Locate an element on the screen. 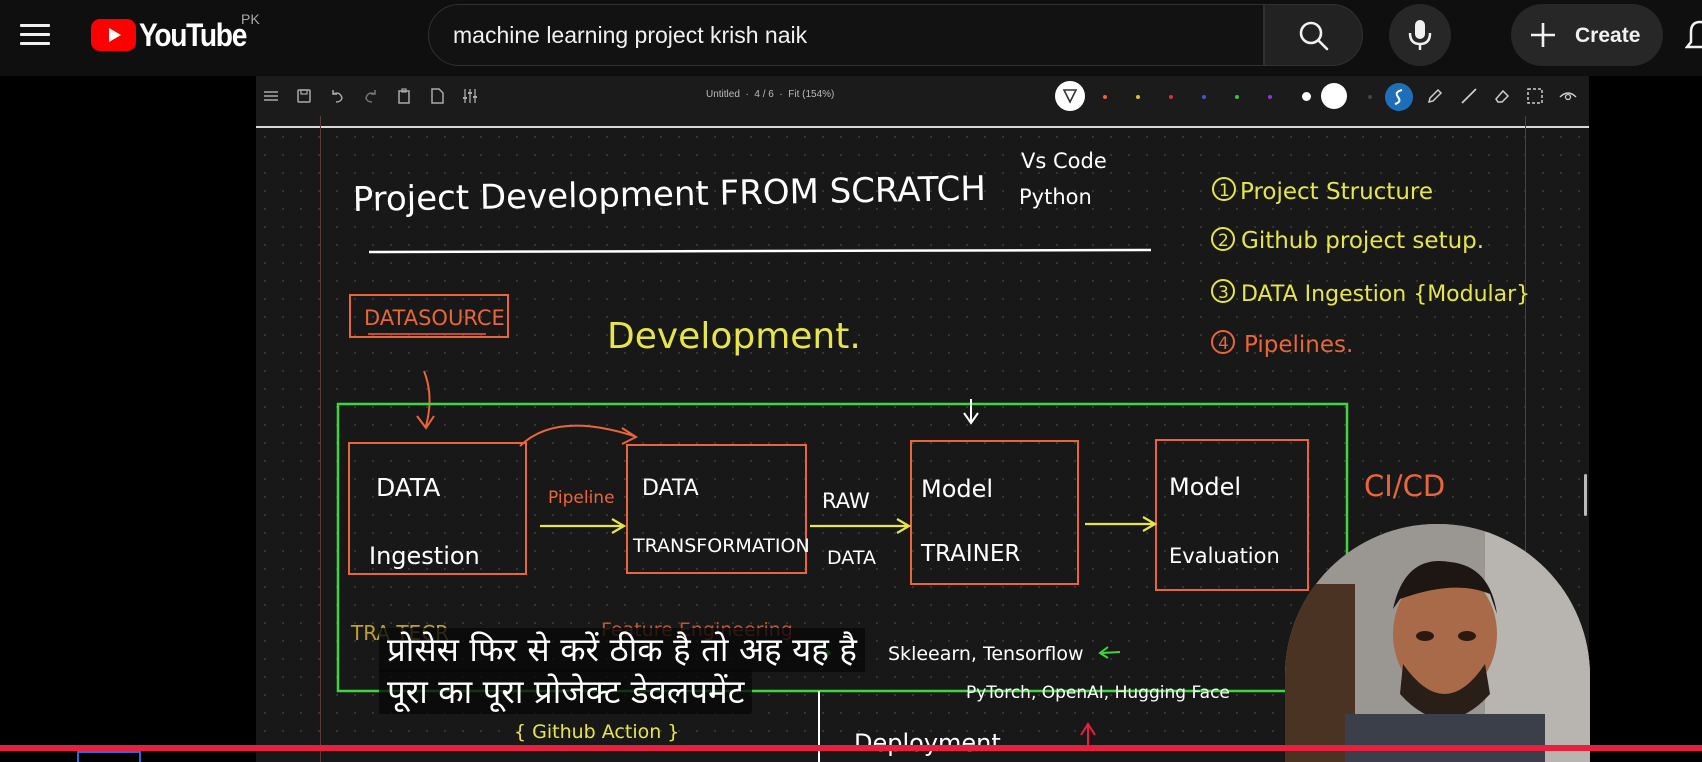  agenda-item-1: Project Structure is located at coordinates (1336, 192).